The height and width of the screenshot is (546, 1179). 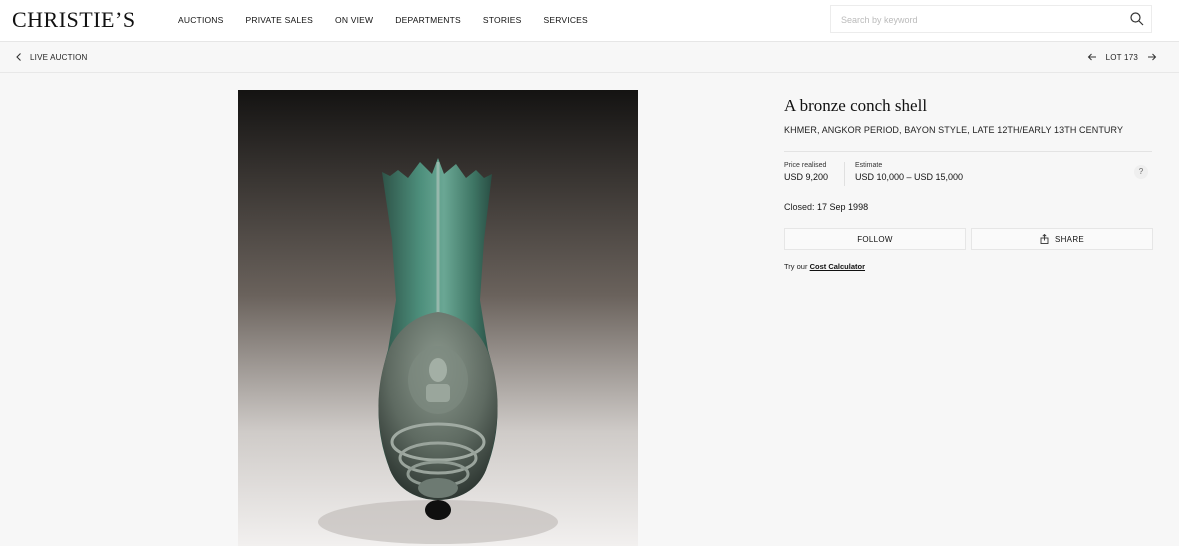 What do you see at coordinates (796, 266) in the screenshot?
I see `calc-prefix: Try our` at bounding box center [796, 266].